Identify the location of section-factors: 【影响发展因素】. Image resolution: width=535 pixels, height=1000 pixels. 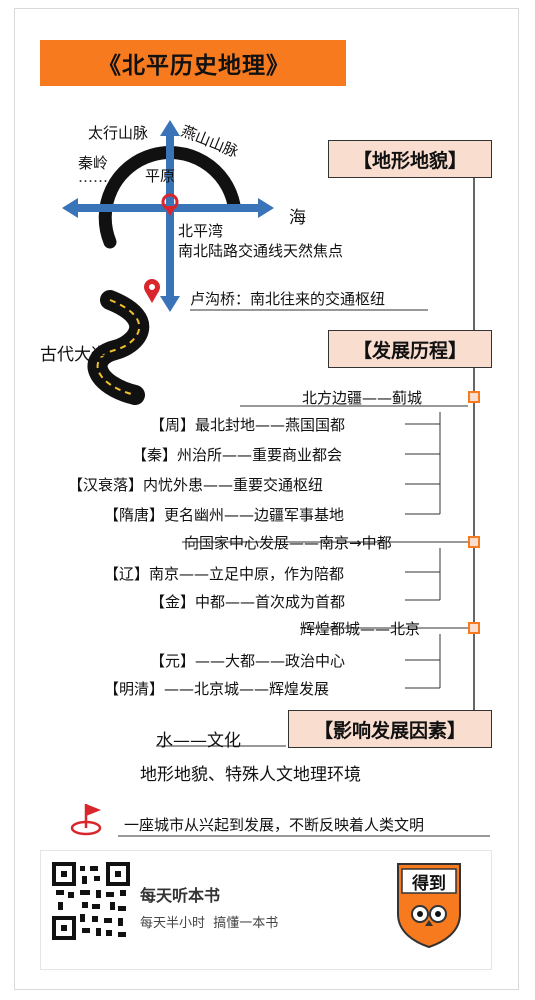
(390, 729).